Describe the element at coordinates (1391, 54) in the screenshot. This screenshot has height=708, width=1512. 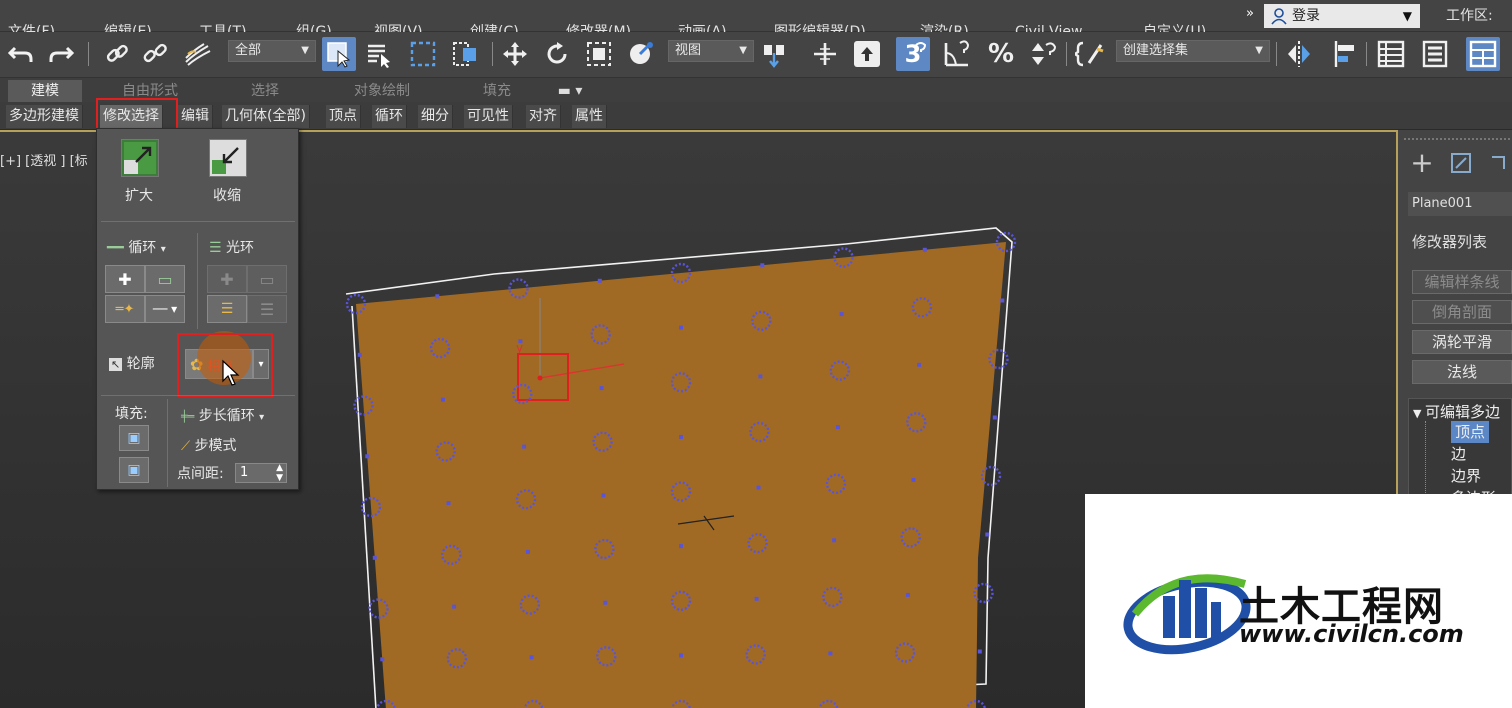
I see `scene-explorer-icon` at that location.